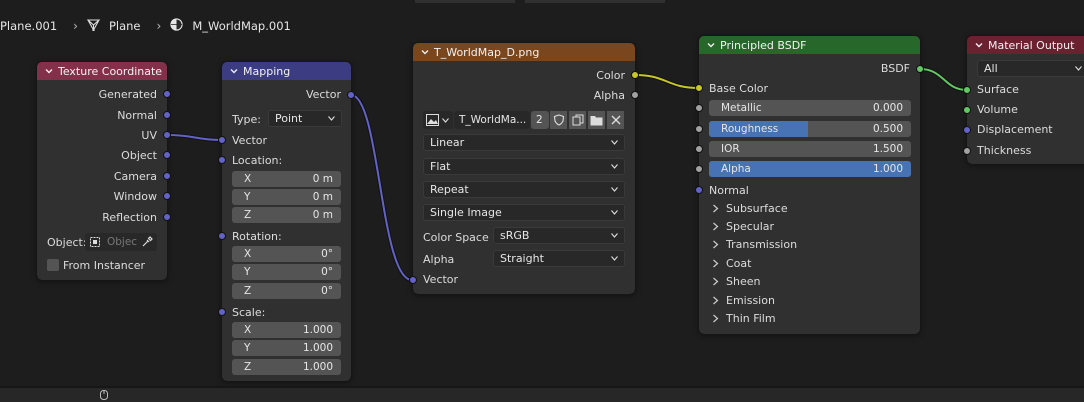 This screenshot has height=402, width=1084. Describe the element at coordinates (967, 90) in the screenshot. I see `socket-surface` at that location.